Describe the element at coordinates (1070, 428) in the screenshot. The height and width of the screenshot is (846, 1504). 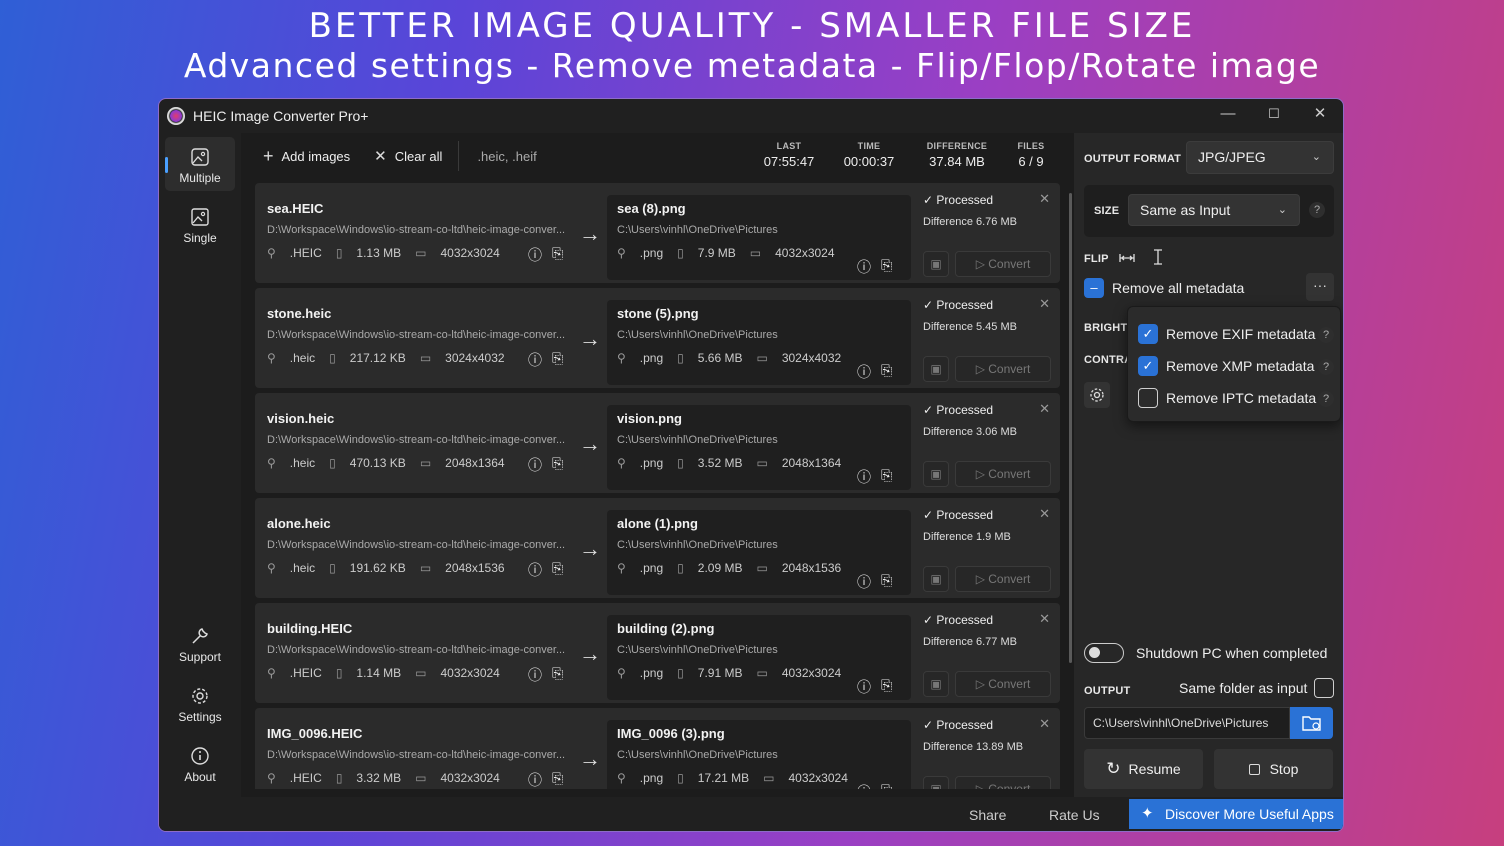
I see `scrollbar` at that location.